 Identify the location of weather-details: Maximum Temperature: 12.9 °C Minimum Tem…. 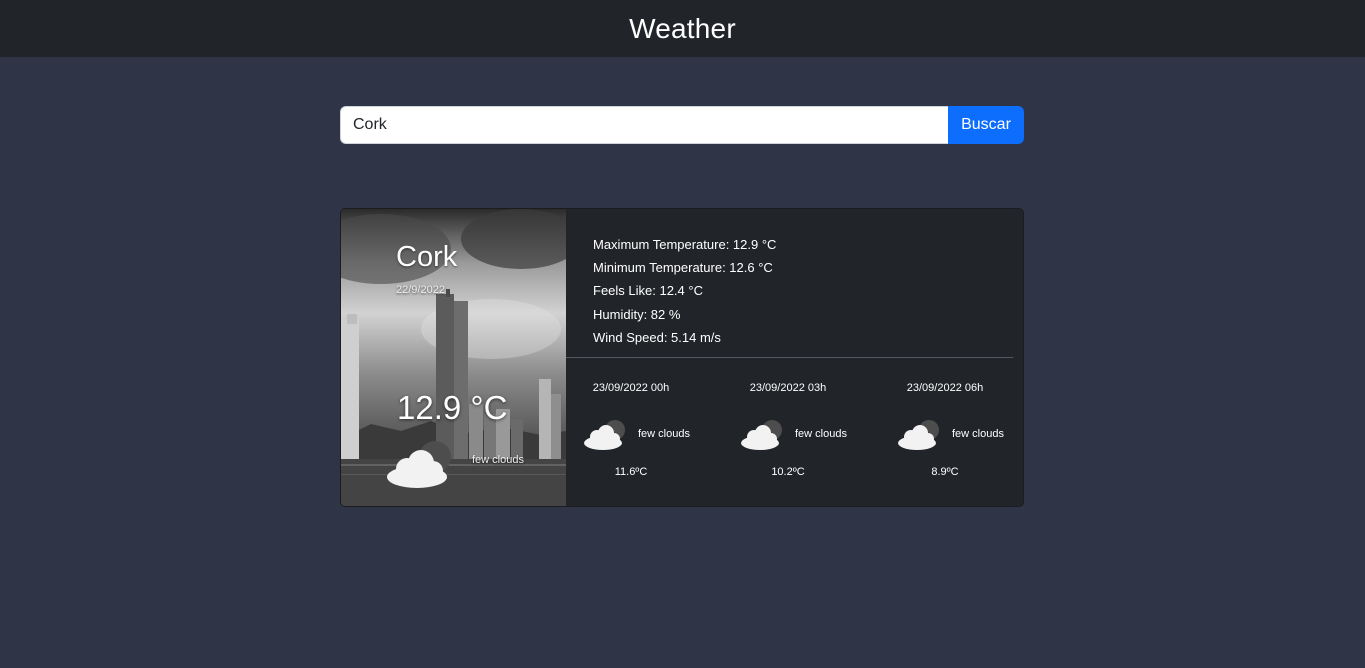
(684, 291).